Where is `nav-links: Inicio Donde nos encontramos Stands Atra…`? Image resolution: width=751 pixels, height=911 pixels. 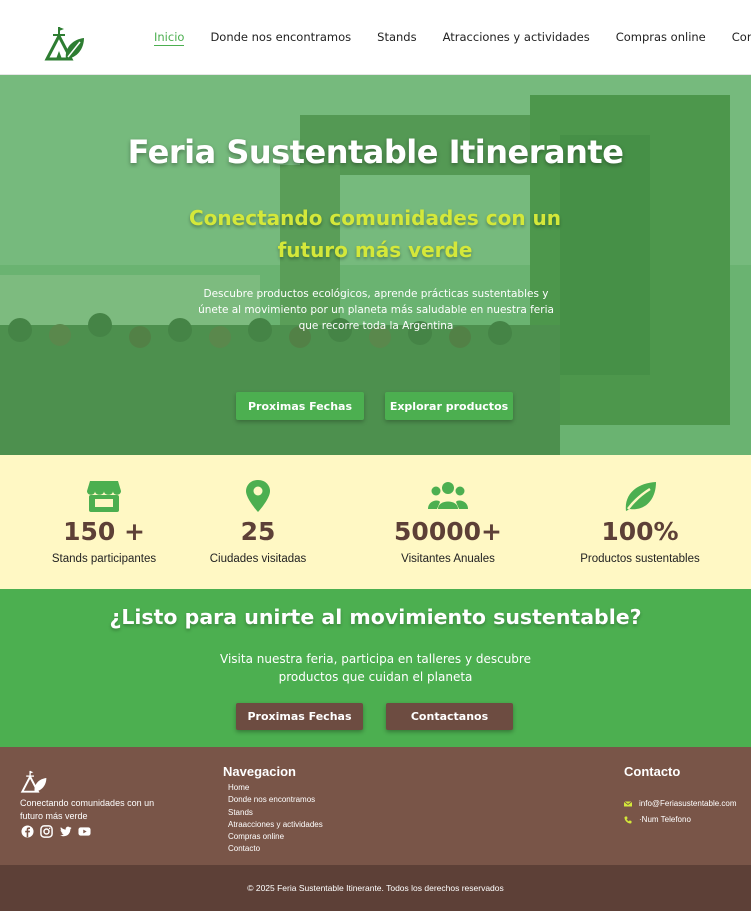 nav-links: Inicio Donde nos encontramos Stands Atra… is located at coordinates (452, 38).